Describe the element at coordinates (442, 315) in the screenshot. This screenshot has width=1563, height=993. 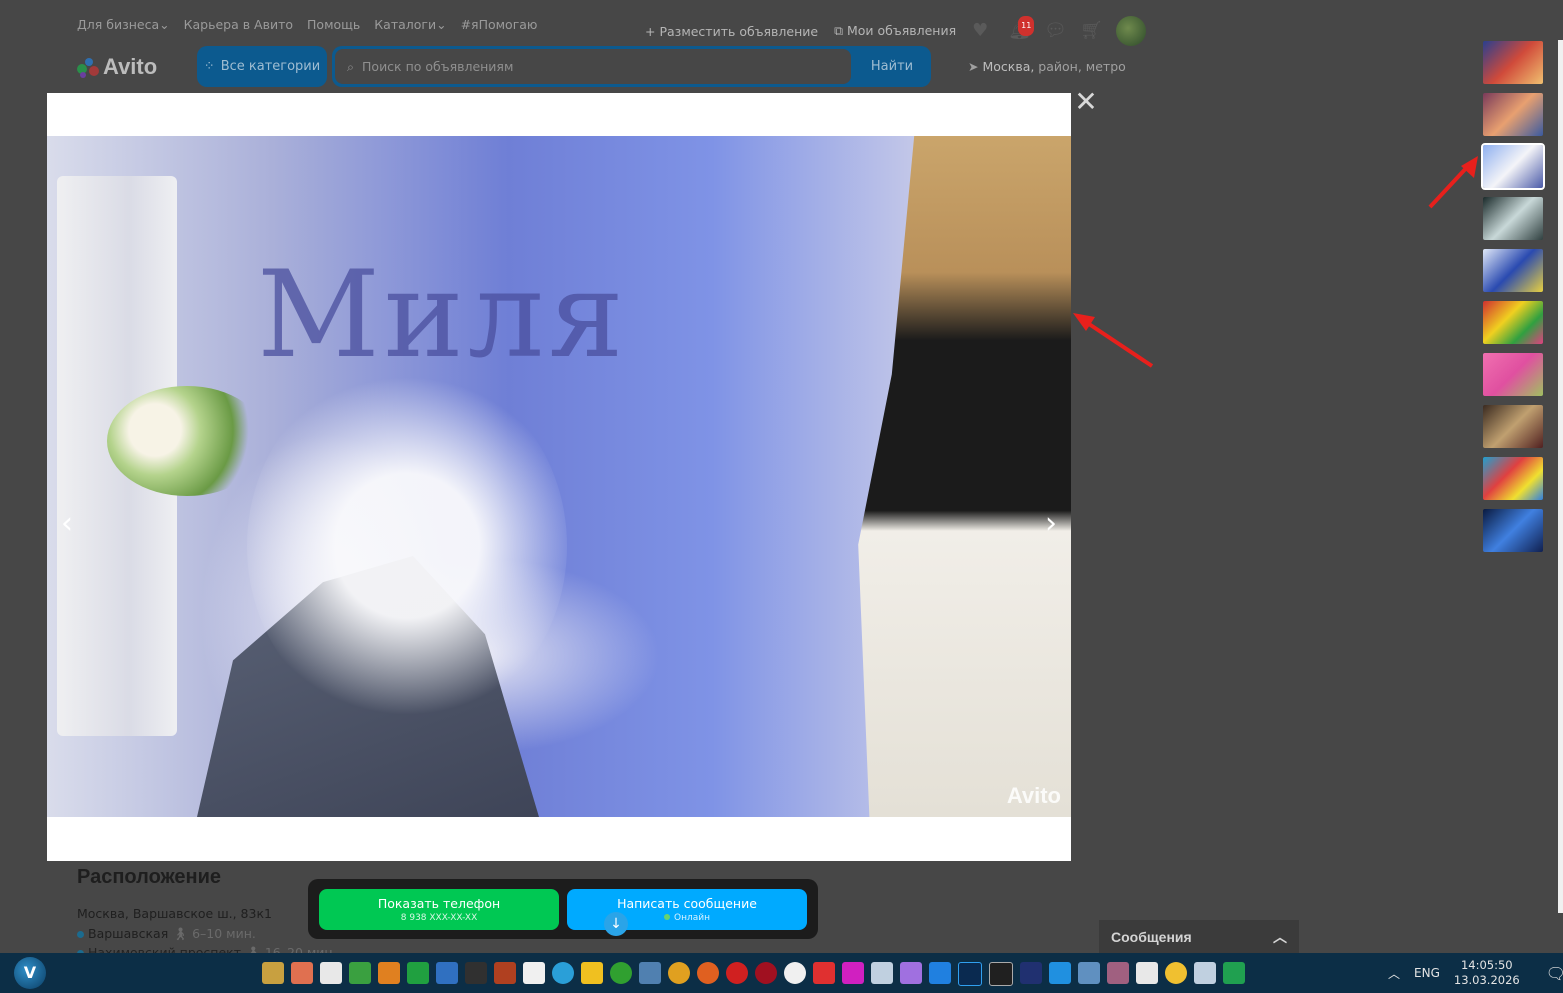
I see `photo-backdrop-sign: Миля` at that location.